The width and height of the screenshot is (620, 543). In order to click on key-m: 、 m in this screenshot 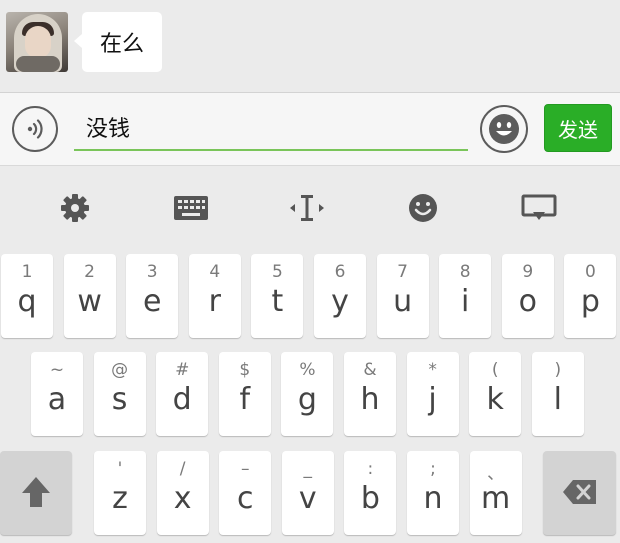, I will do `click(495, 493)`.